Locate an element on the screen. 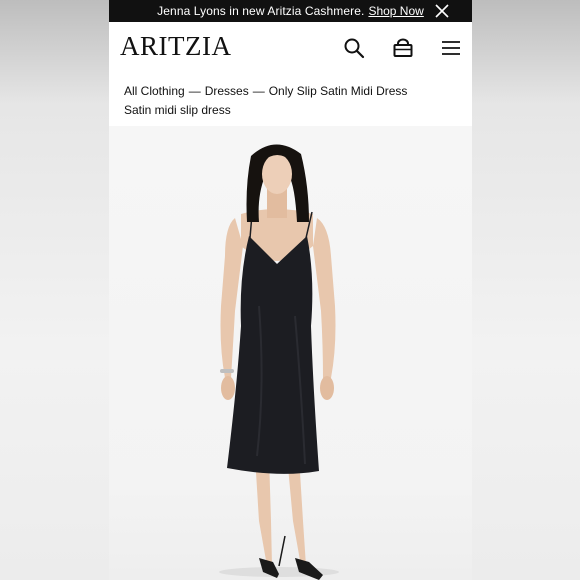 The height and width of the screenshot is (580, 580). search-icon is located at coordinates (354, 48).